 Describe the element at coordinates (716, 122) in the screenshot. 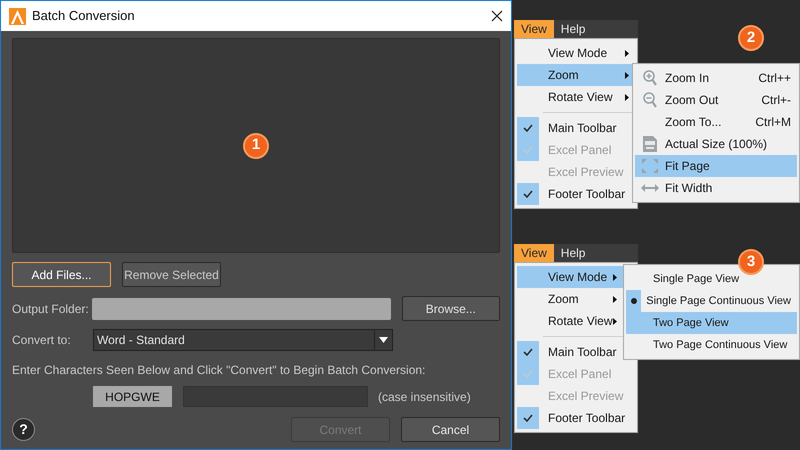

I see `submenu-item: Zoom To... Ctrl+M` at that location.